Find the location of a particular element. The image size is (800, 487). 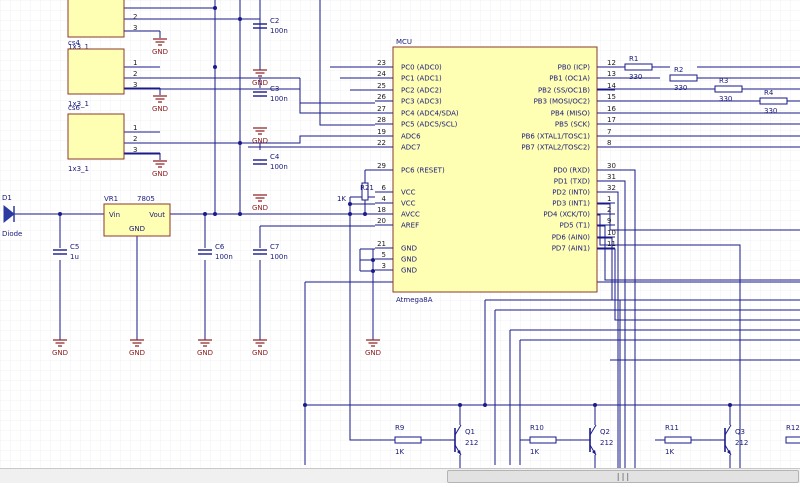

c2-gnd-label: GND is located at coordinates (260, 83).